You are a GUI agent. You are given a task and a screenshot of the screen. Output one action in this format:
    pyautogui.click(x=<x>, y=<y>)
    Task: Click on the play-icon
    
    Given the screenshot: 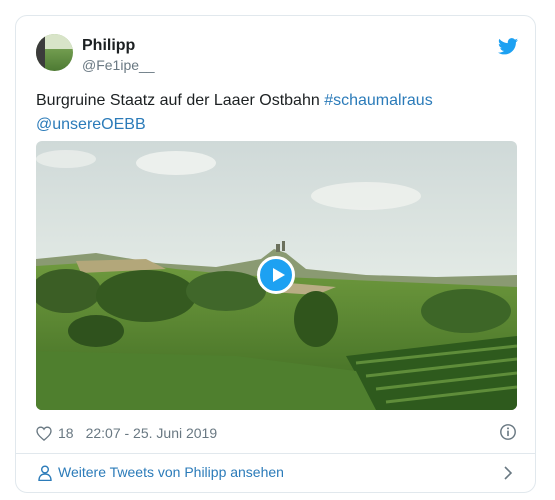 What is the action you would take?
    pyautogui.click(x=276, y=275)
    